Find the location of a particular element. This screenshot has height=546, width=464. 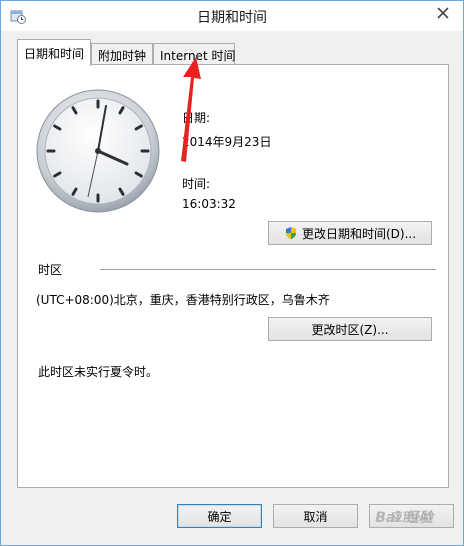

ok-button: 确定 is located at coordinates (219, 516).